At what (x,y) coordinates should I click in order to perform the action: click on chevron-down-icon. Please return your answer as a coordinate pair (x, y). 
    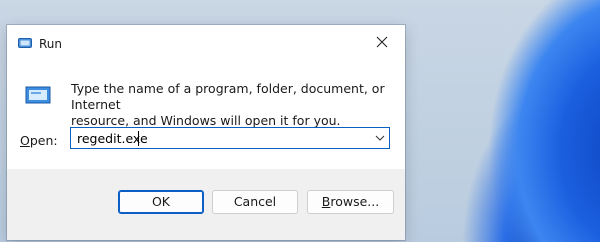
    Looking at the image, I should click on (380, 138).